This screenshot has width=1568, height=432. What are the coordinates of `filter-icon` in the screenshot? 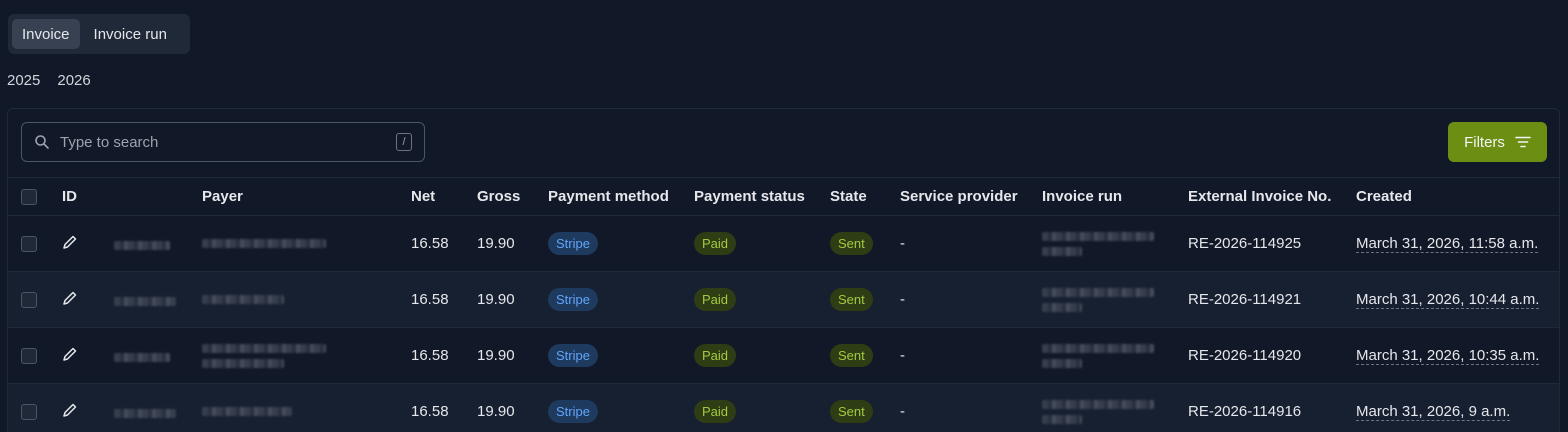 It's located at (1523, 142).